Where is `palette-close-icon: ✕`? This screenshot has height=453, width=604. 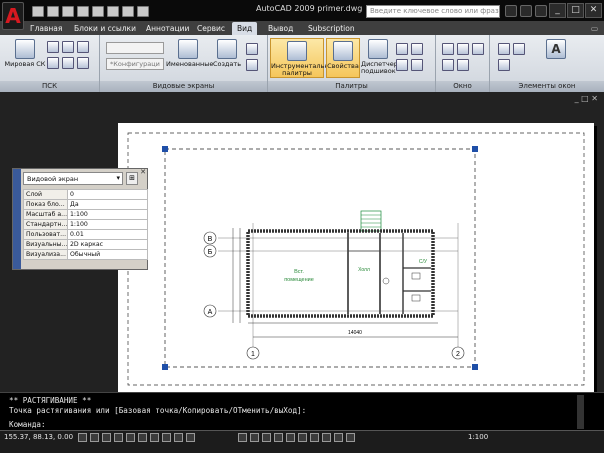 palette-close-icon: ✕ is located at coordinates (143, 172).